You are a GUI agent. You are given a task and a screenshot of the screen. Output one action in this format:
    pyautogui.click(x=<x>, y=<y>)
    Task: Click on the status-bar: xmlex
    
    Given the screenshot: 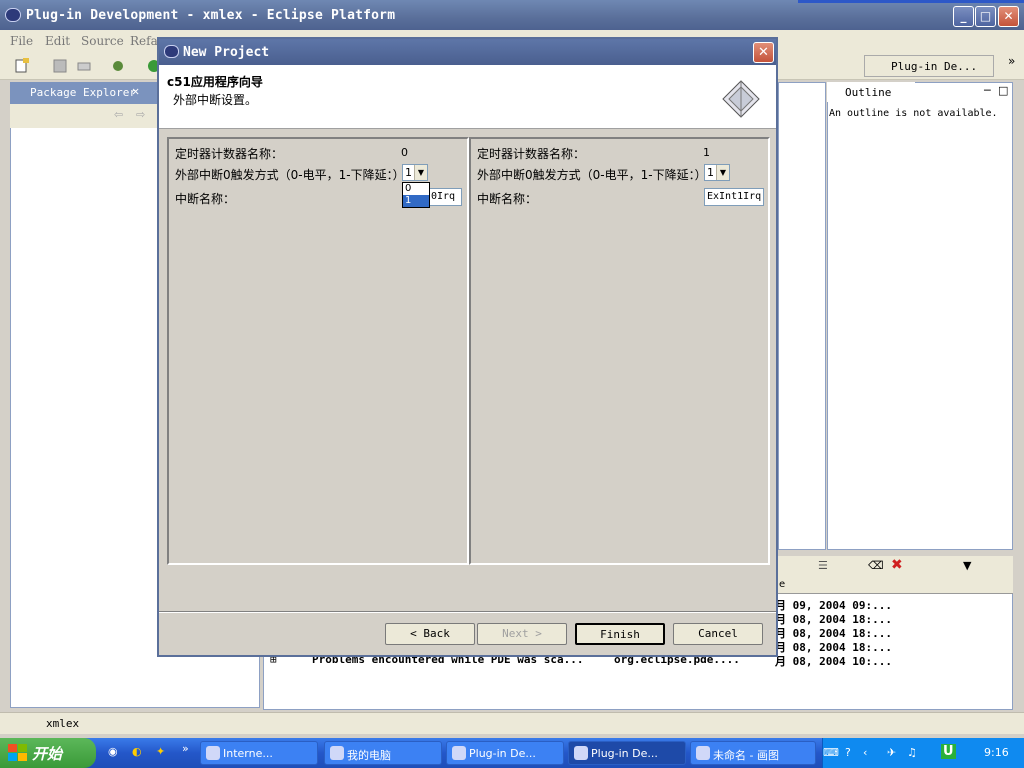 What is the action you would take?
    pyautogui.click(x=512, y=723)
    